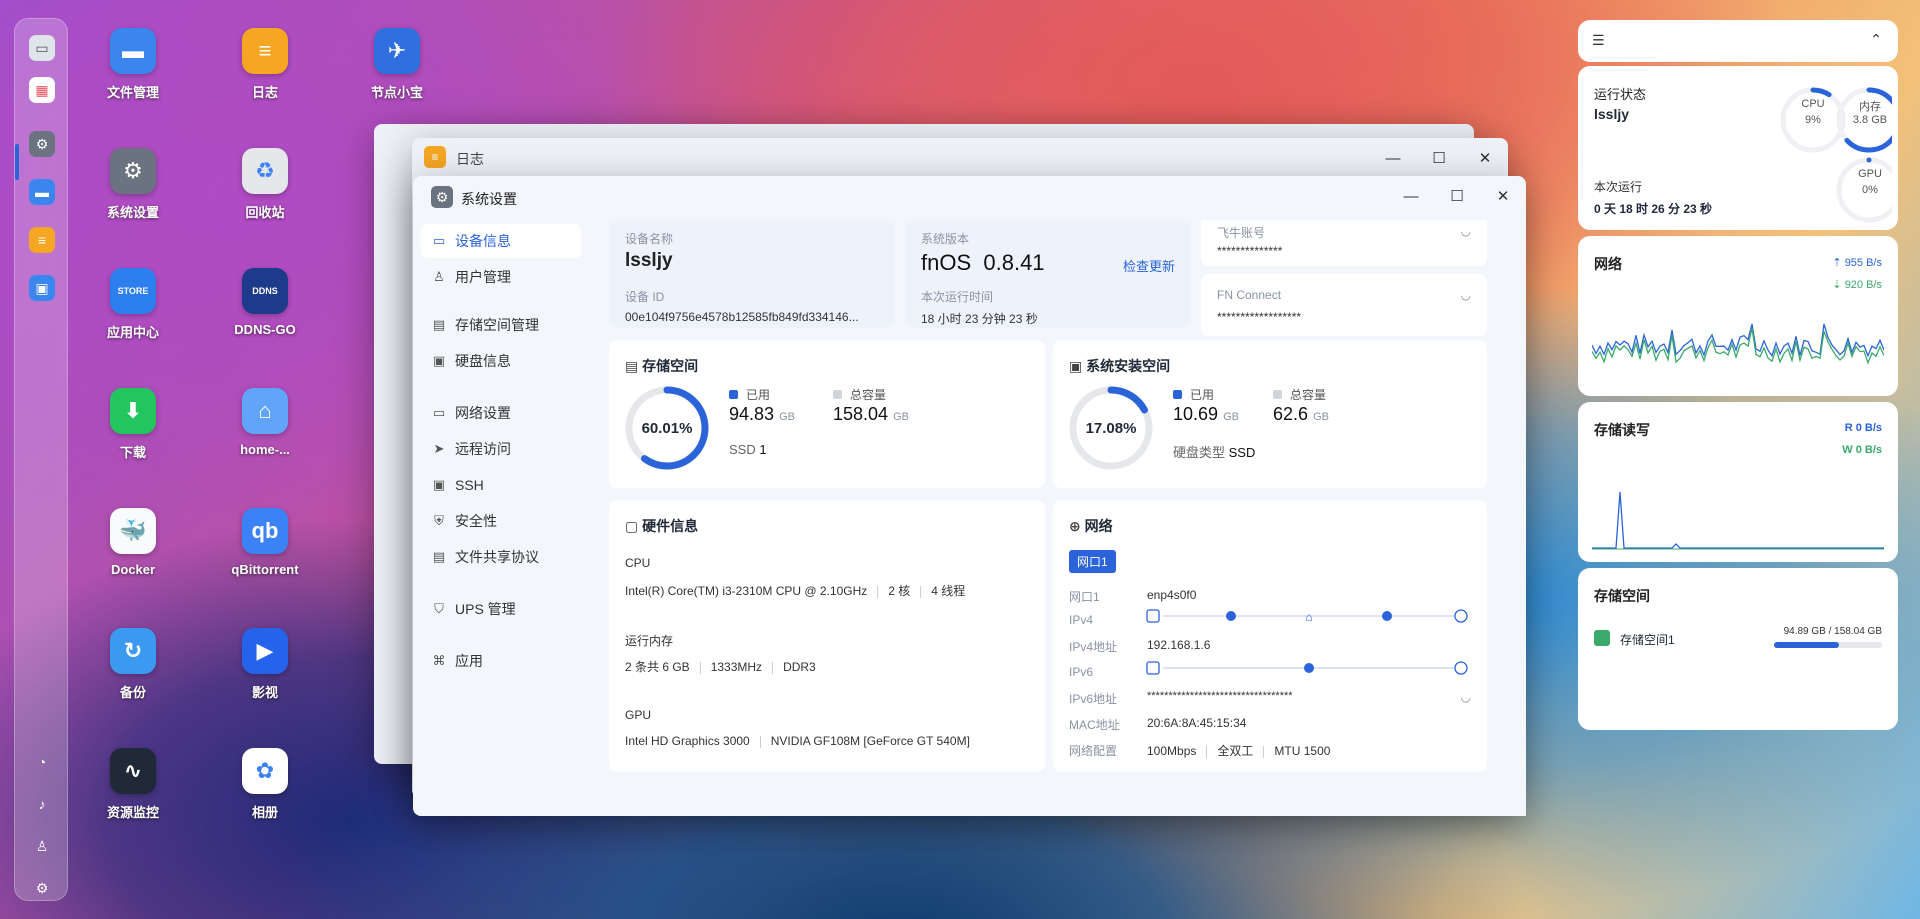 This screenshot has height=919, width=1920. I want to click on desktop-icon-13: ▶ 影视, so click(265, 664).